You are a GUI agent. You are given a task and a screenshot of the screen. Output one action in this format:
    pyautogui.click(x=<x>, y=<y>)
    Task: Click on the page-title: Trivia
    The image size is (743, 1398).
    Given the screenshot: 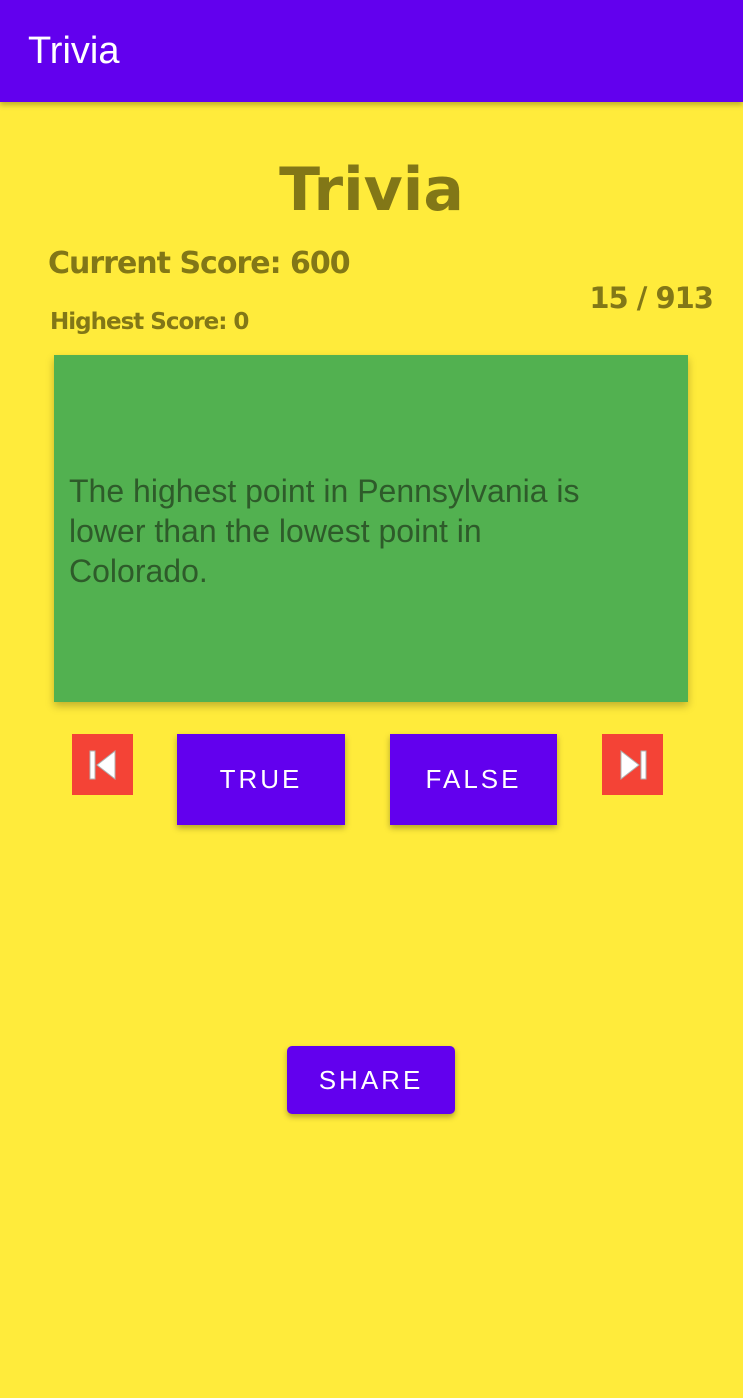 What is the action you would take?
    pyautogui.click(x=371, y=190)
    